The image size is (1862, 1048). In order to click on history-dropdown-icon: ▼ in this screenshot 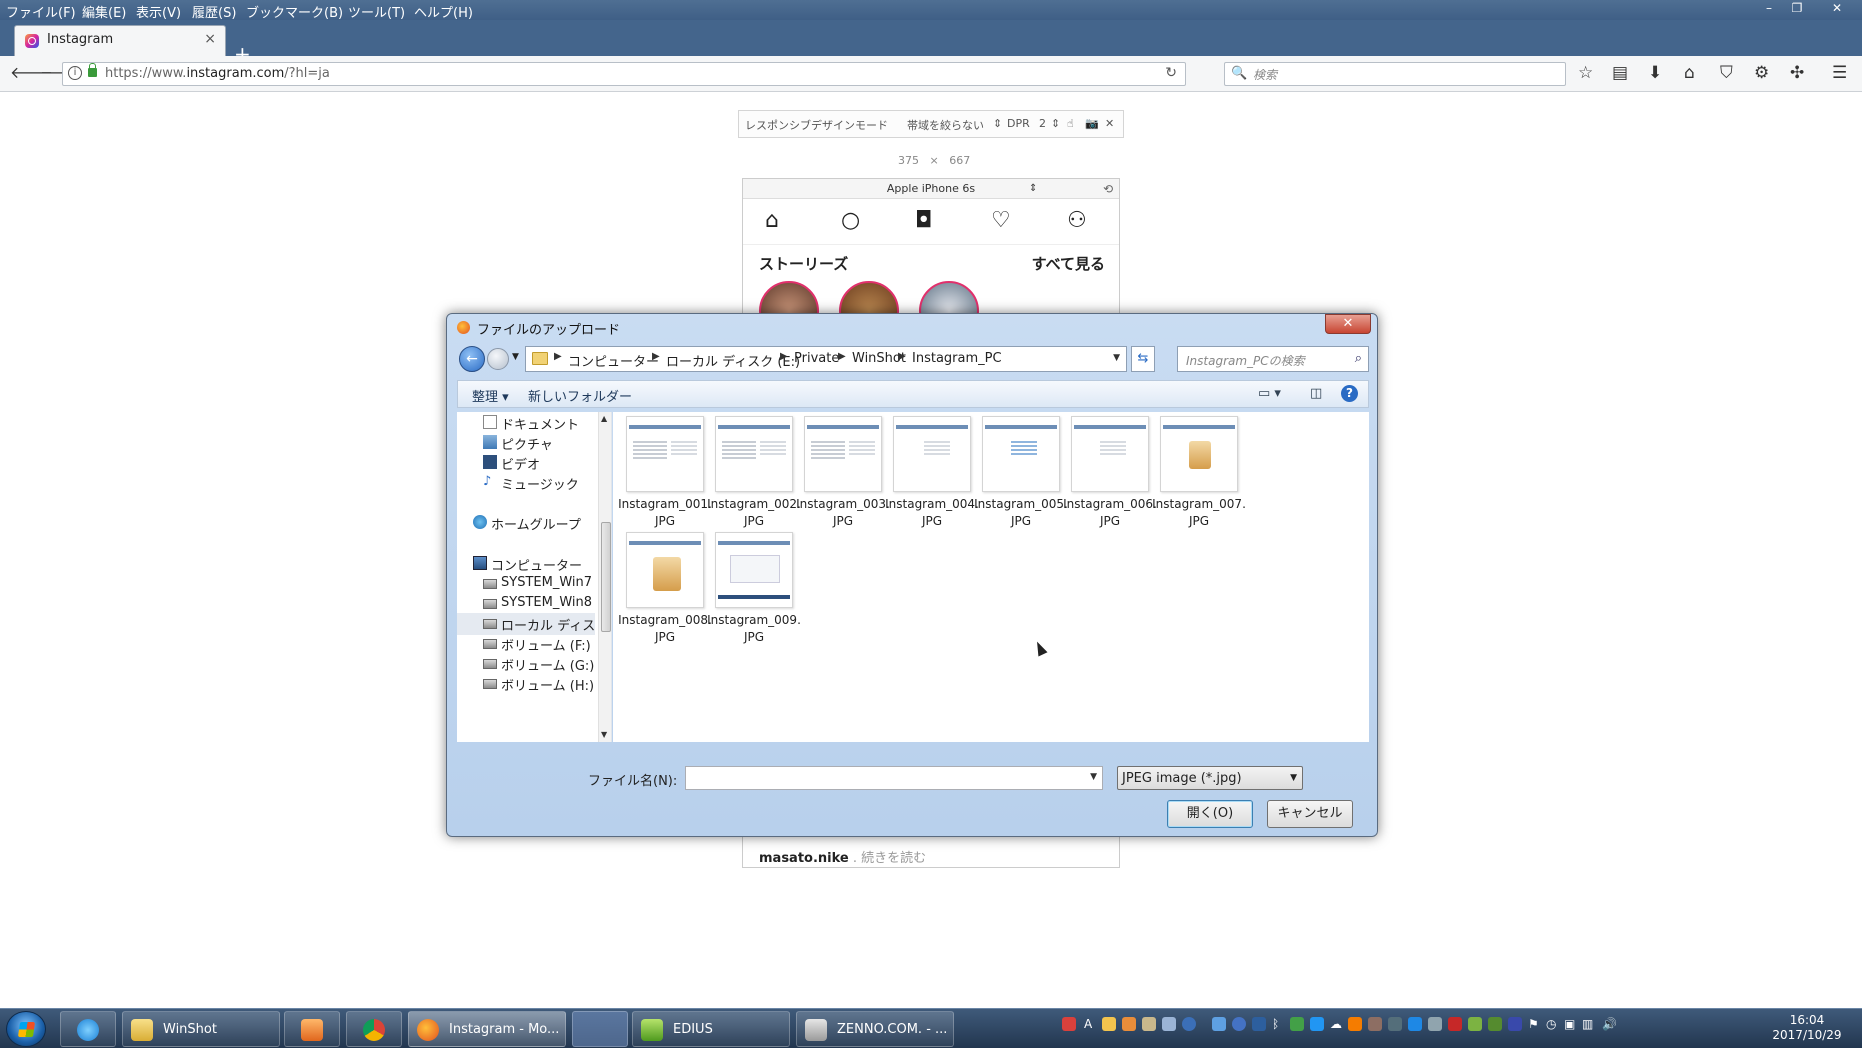, I will do `click(515, 357)`.